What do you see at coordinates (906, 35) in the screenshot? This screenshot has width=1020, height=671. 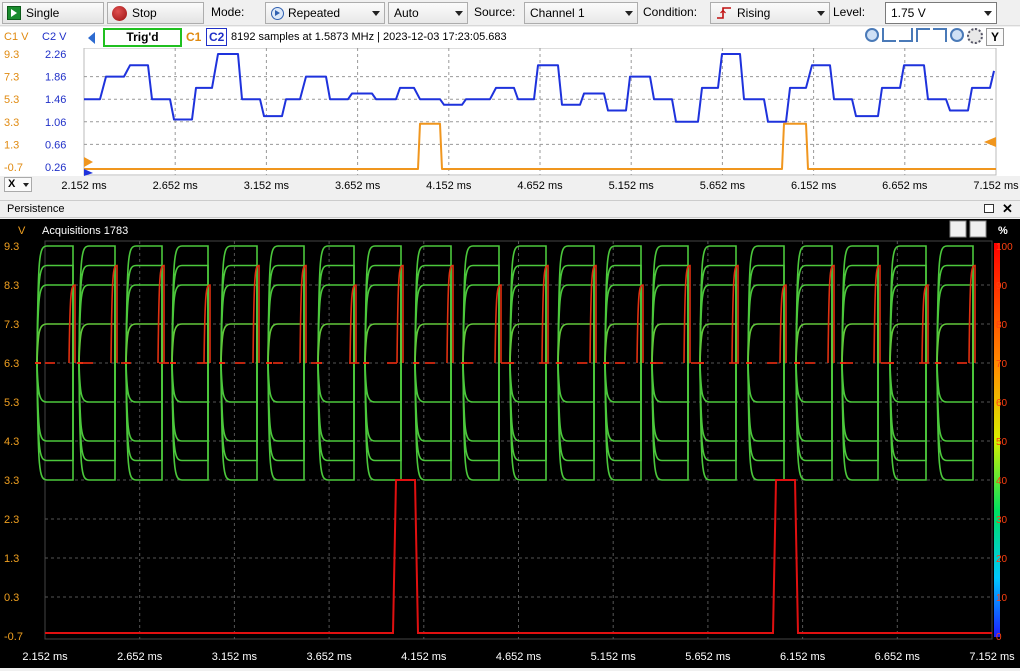 I see `vertical-zoom-icon` at bounding box center [906, 35].